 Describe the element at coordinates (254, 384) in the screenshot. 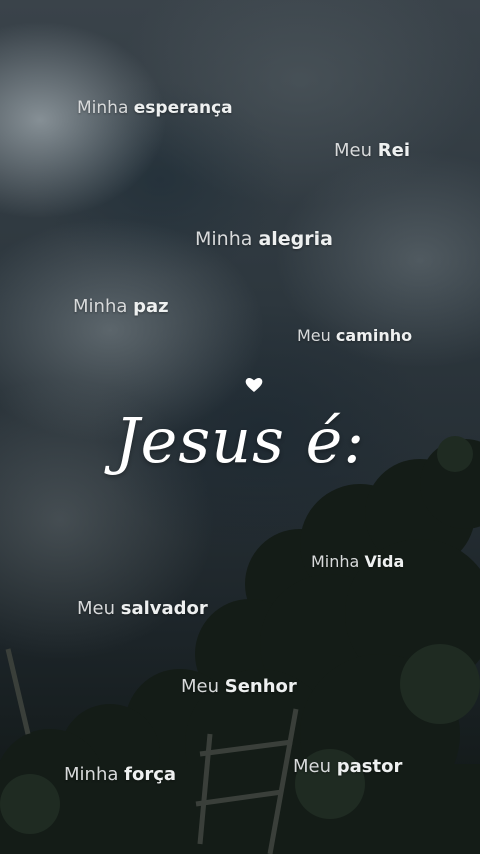

I see `heart-icon` at that location.